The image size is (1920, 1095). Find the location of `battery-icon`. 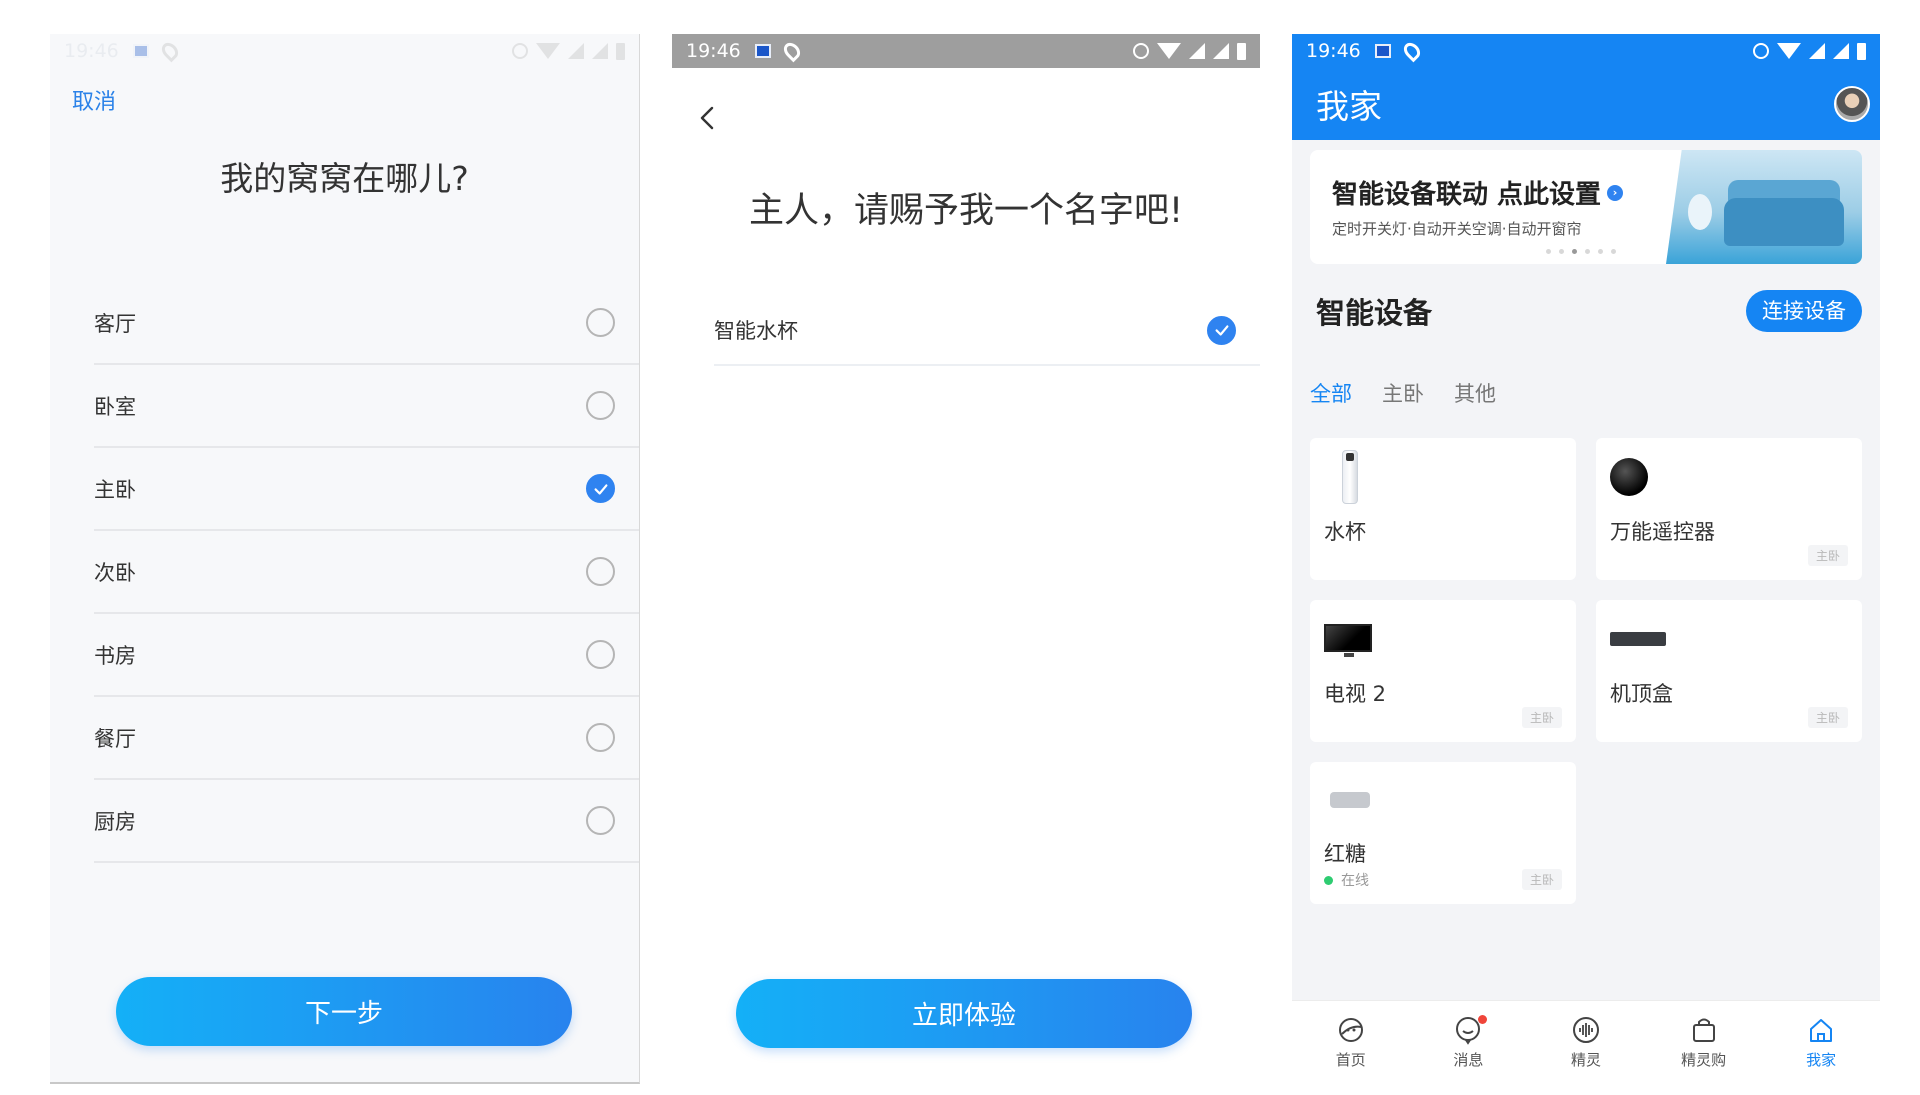

battery-icon is located at coordinates (1861, 51).